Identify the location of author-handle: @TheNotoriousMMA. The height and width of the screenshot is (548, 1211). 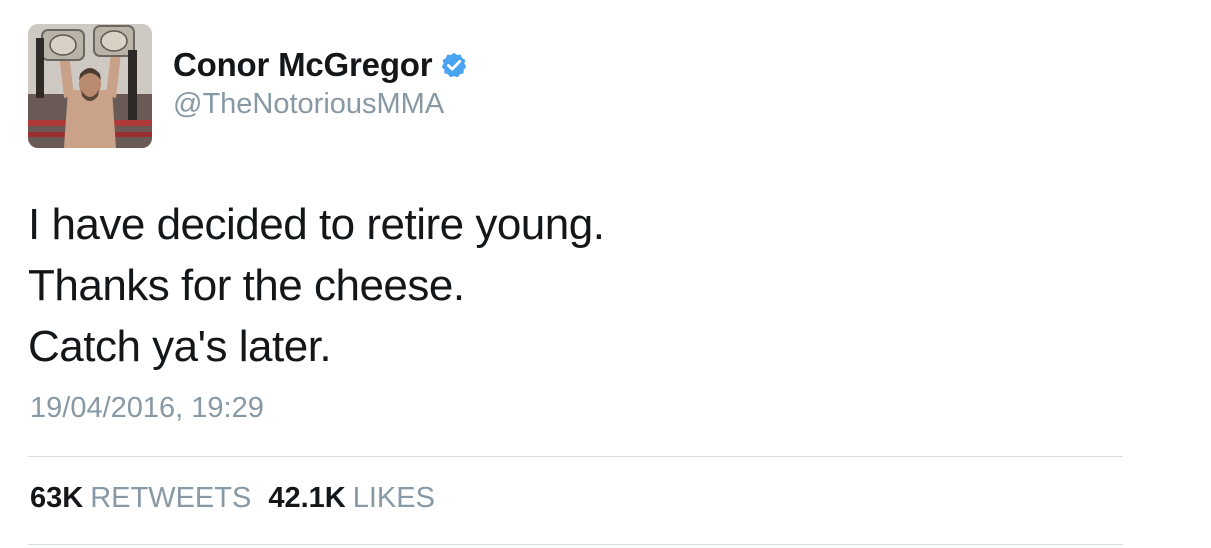
(308, 104).